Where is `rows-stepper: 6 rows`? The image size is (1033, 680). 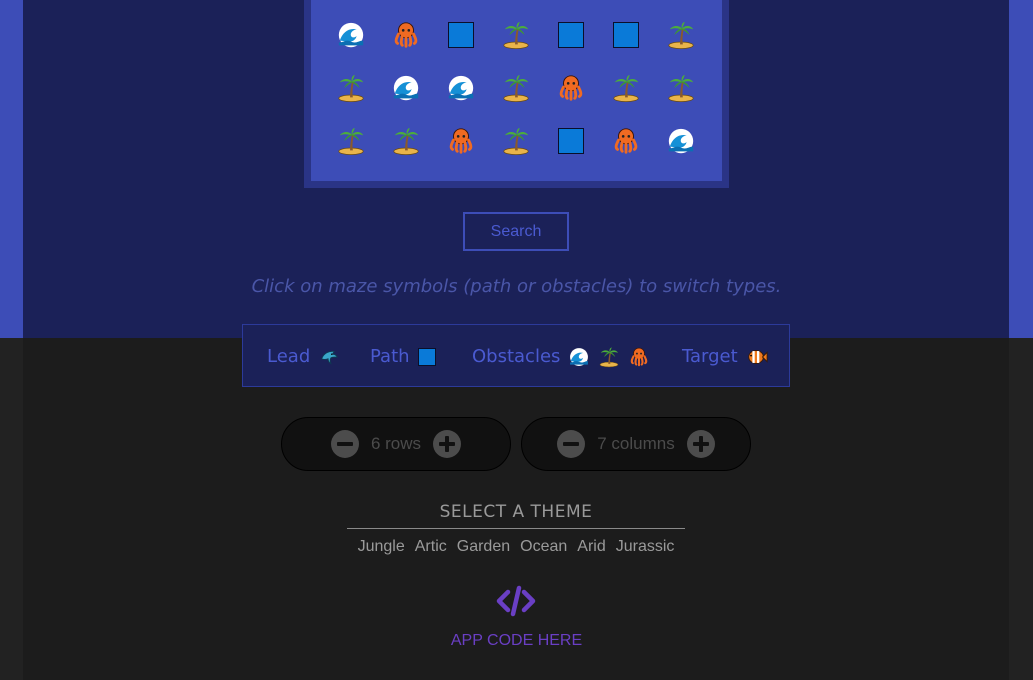 rows-stepper: 6 rows is located at coordinates (396, 444).